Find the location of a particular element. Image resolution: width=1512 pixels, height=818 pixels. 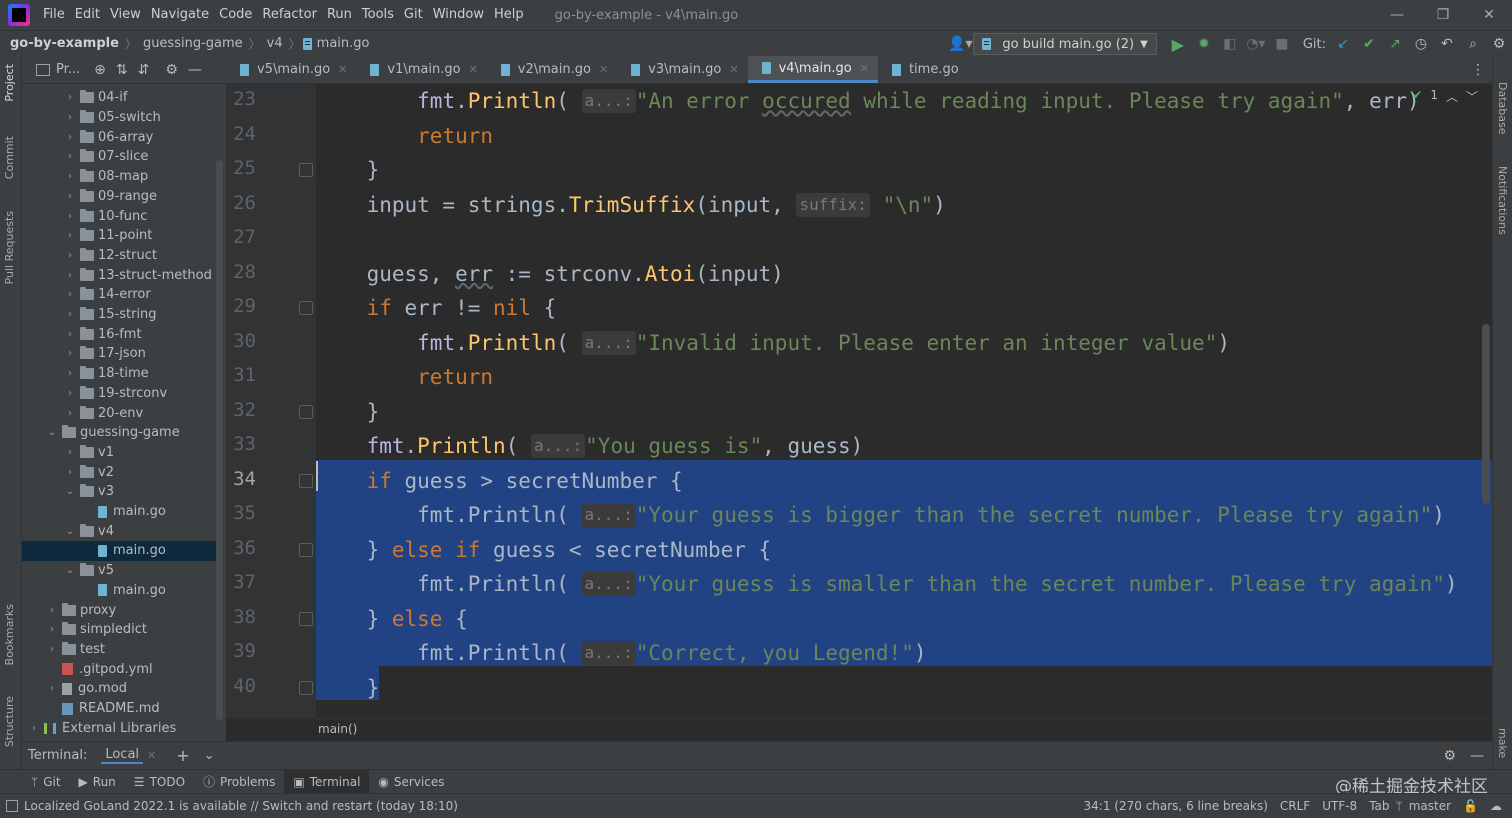

line-number: 27 is located at coordinates (241, 237).